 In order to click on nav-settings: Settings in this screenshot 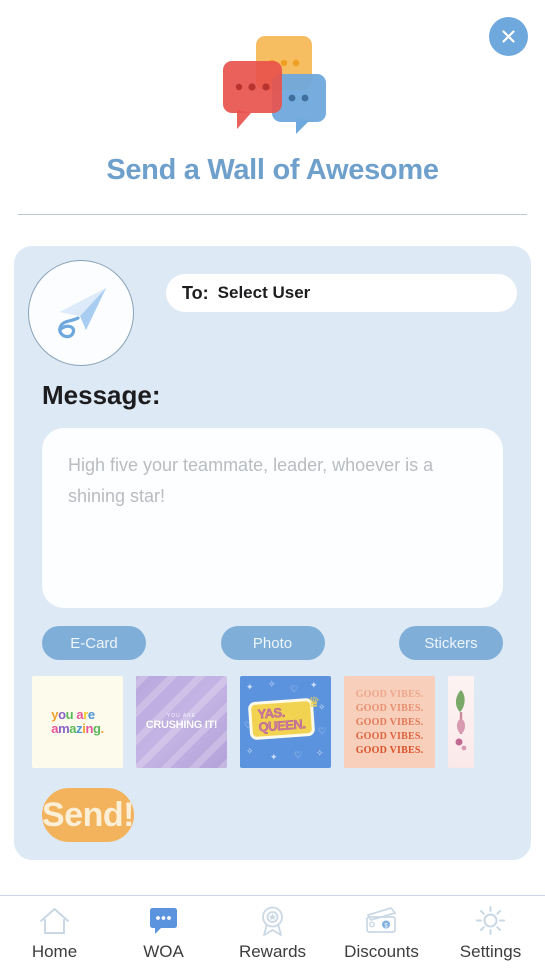, I will do `click(490, 932)`.